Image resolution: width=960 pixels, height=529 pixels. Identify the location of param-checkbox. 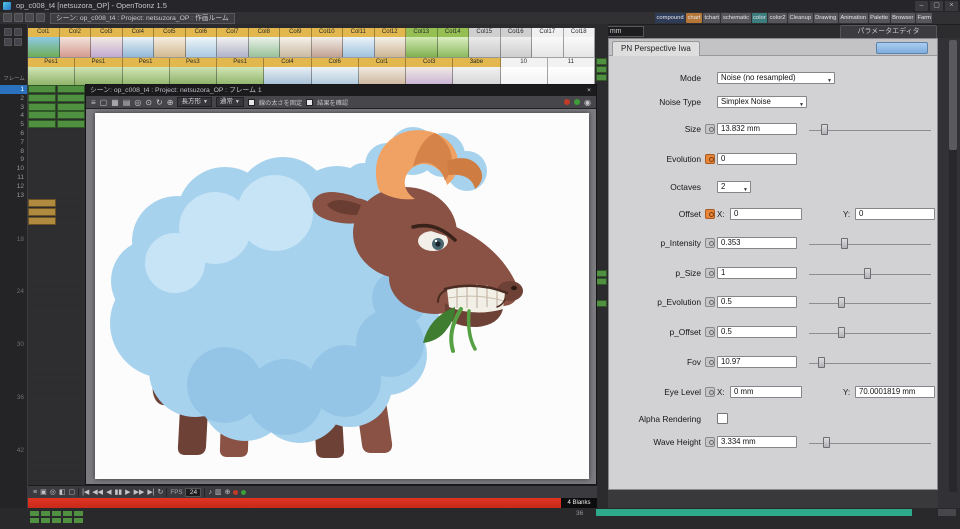
(722, 418).